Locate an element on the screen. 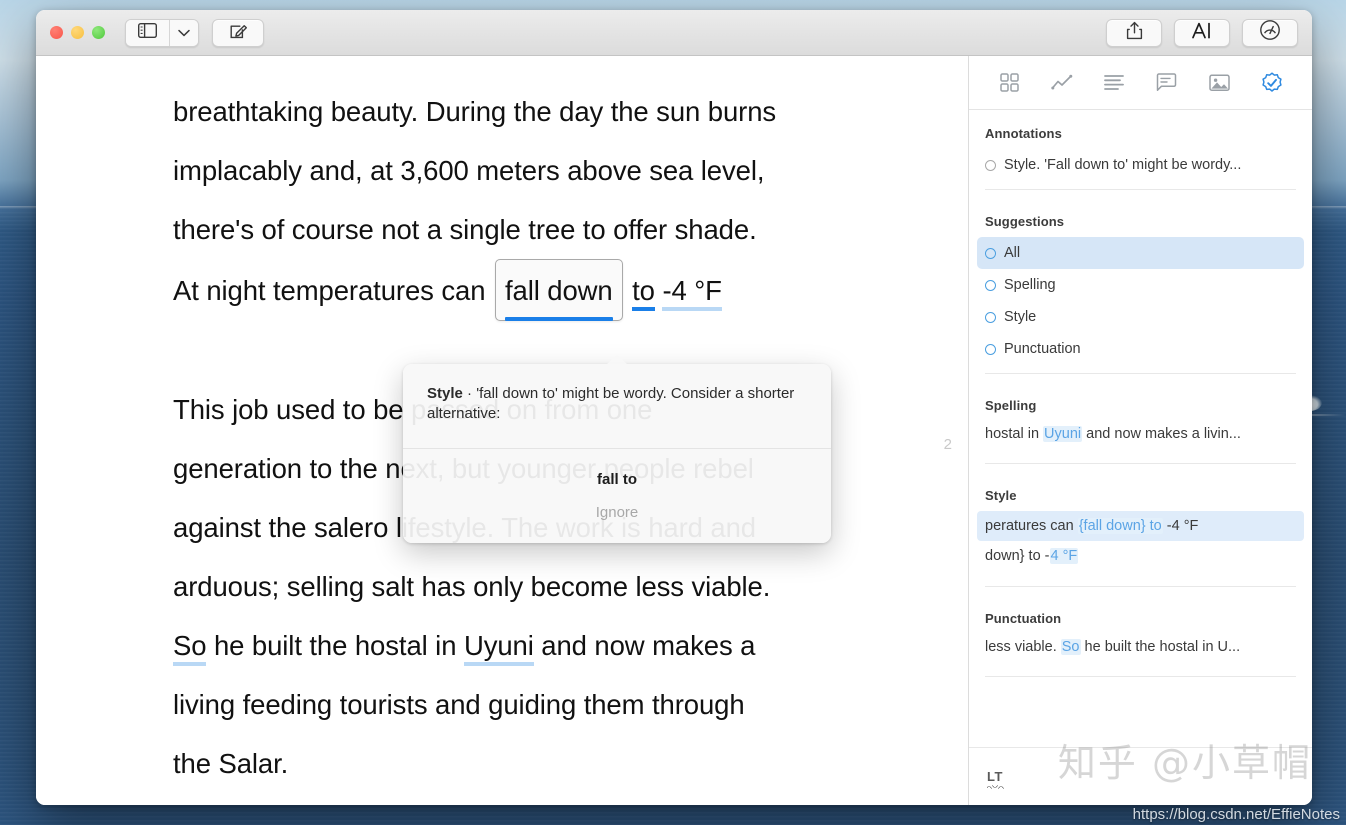 The height and width of the screenshot is (825, 1346). languagetool-logo: LT is located at coordinates (996, 779).